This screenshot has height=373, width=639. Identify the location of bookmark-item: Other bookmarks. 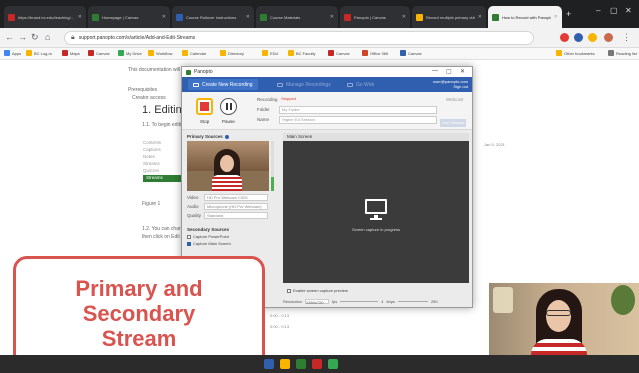
(575, 53).